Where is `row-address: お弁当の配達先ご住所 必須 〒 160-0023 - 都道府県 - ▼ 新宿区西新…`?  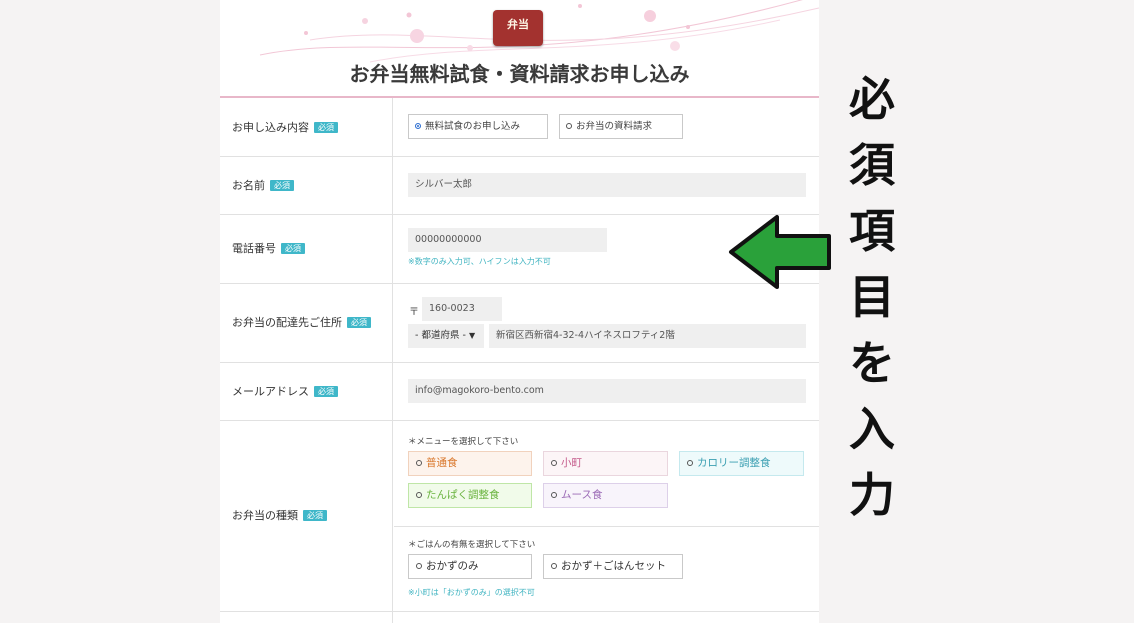
row-address: お弁当の配達先ご住所 必須 〒 160-0023 - 都道府県 - ▼ 新宿区西新… is located at coordinates (519, 323).